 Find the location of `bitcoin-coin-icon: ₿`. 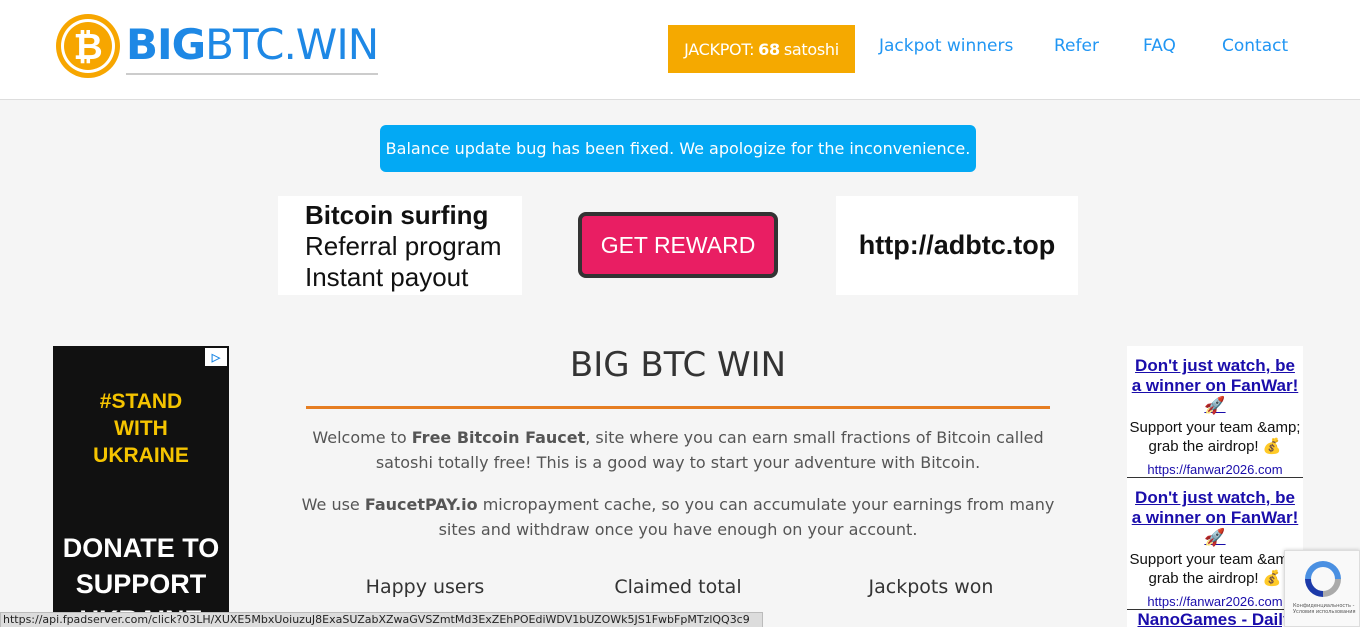

bitcoin-coin-icon: ₿ is located at coordinates (88, 46).